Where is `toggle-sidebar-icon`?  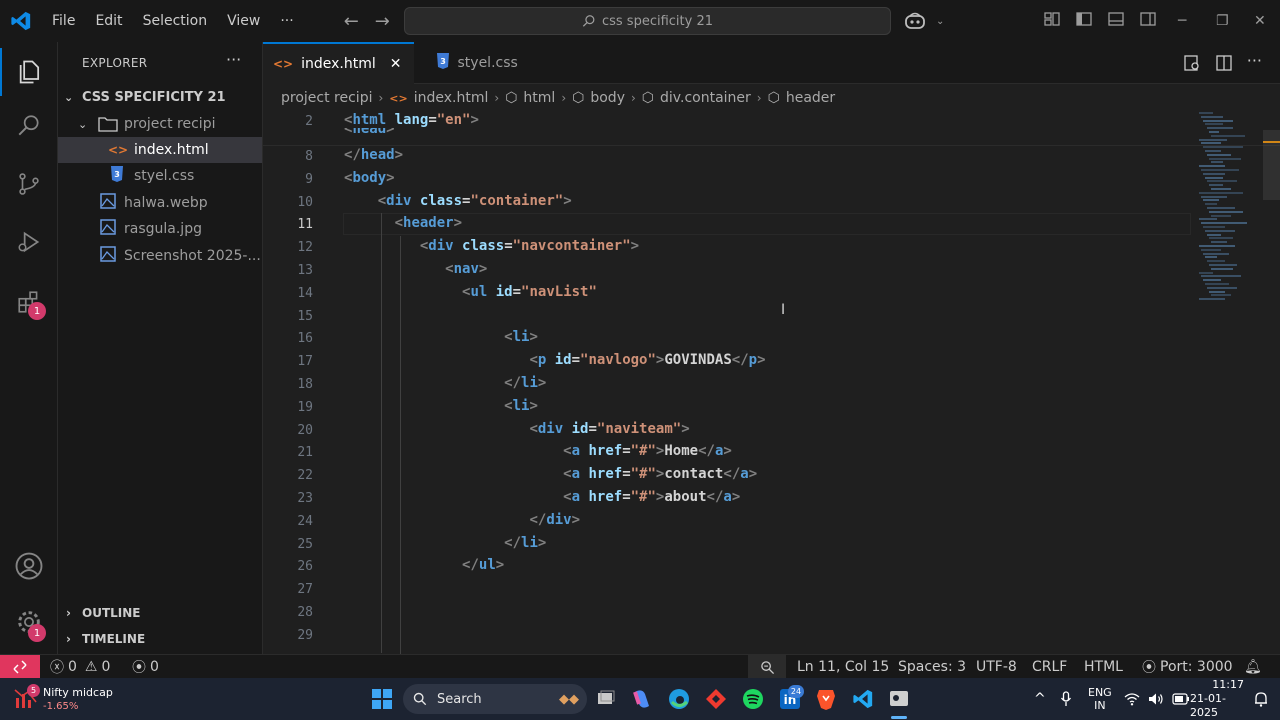 toggle-sidebar-icon is located at coordinates (1084, 19).